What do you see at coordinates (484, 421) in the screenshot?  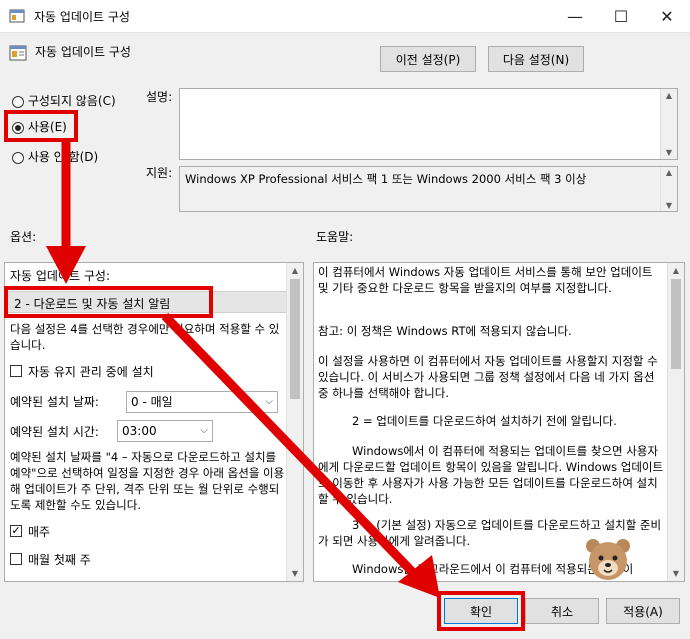 I see `help-paragraph: 2 = 업데이트를 다운로드하여 설치하기 전에 알립니다.` at bounding box center [484, 421].